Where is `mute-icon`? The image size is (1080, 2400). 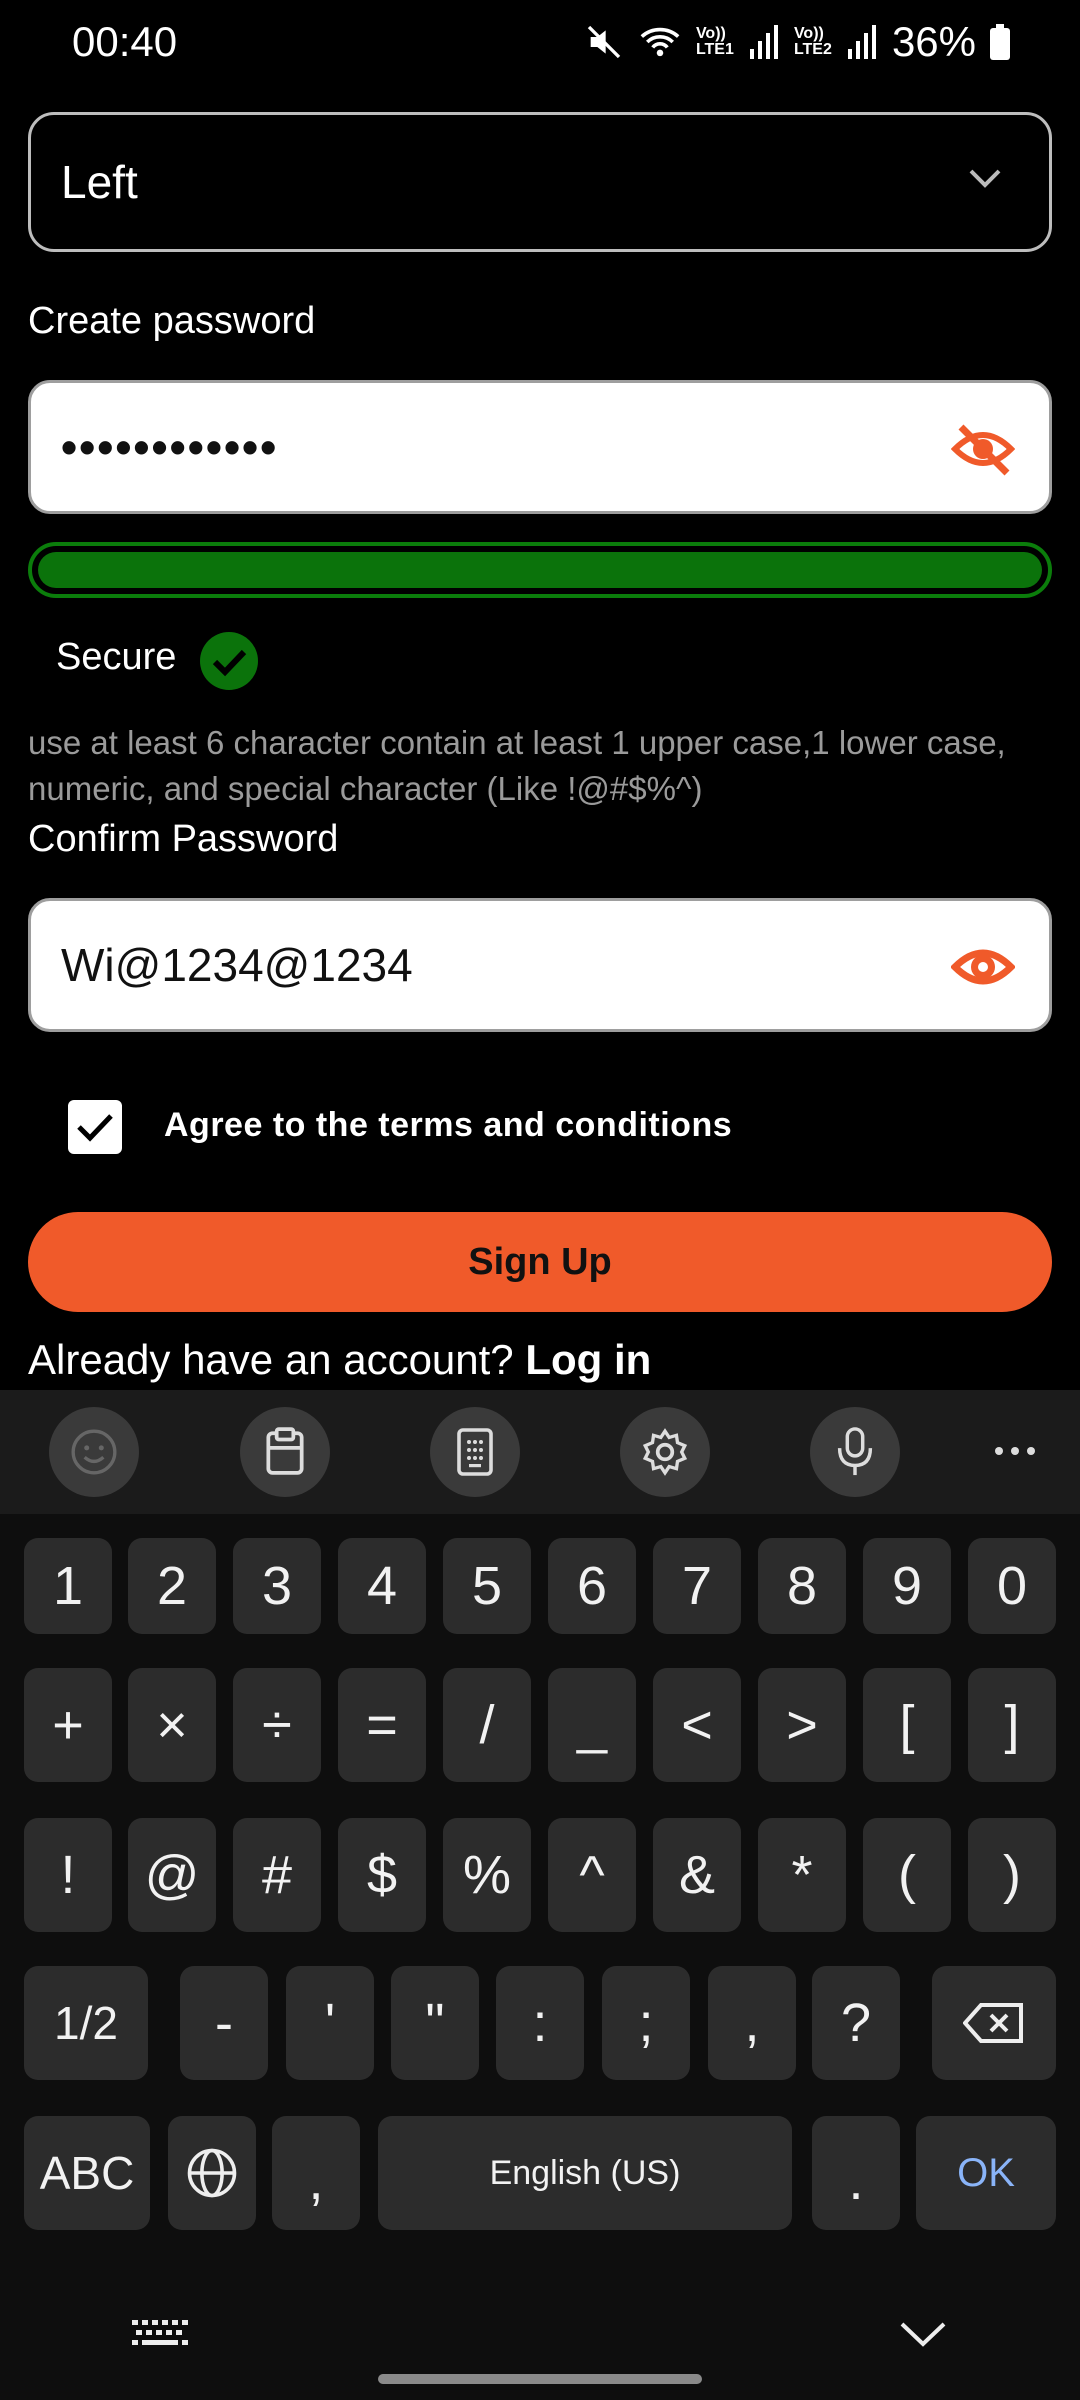 mute-icon is located at coordinates (604, 42).